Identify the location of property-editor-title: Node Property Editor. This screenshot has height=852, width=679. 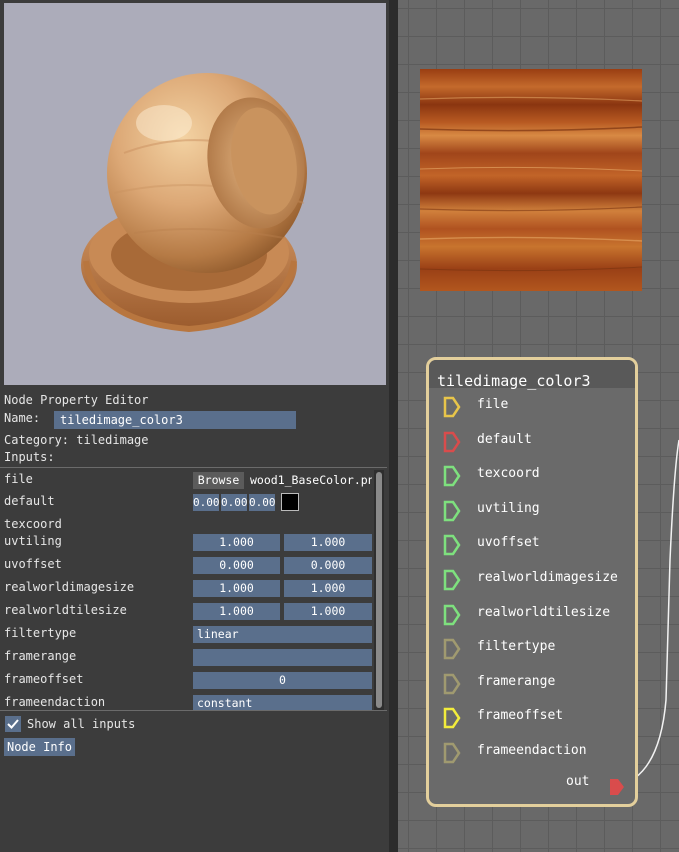
(76, 400).